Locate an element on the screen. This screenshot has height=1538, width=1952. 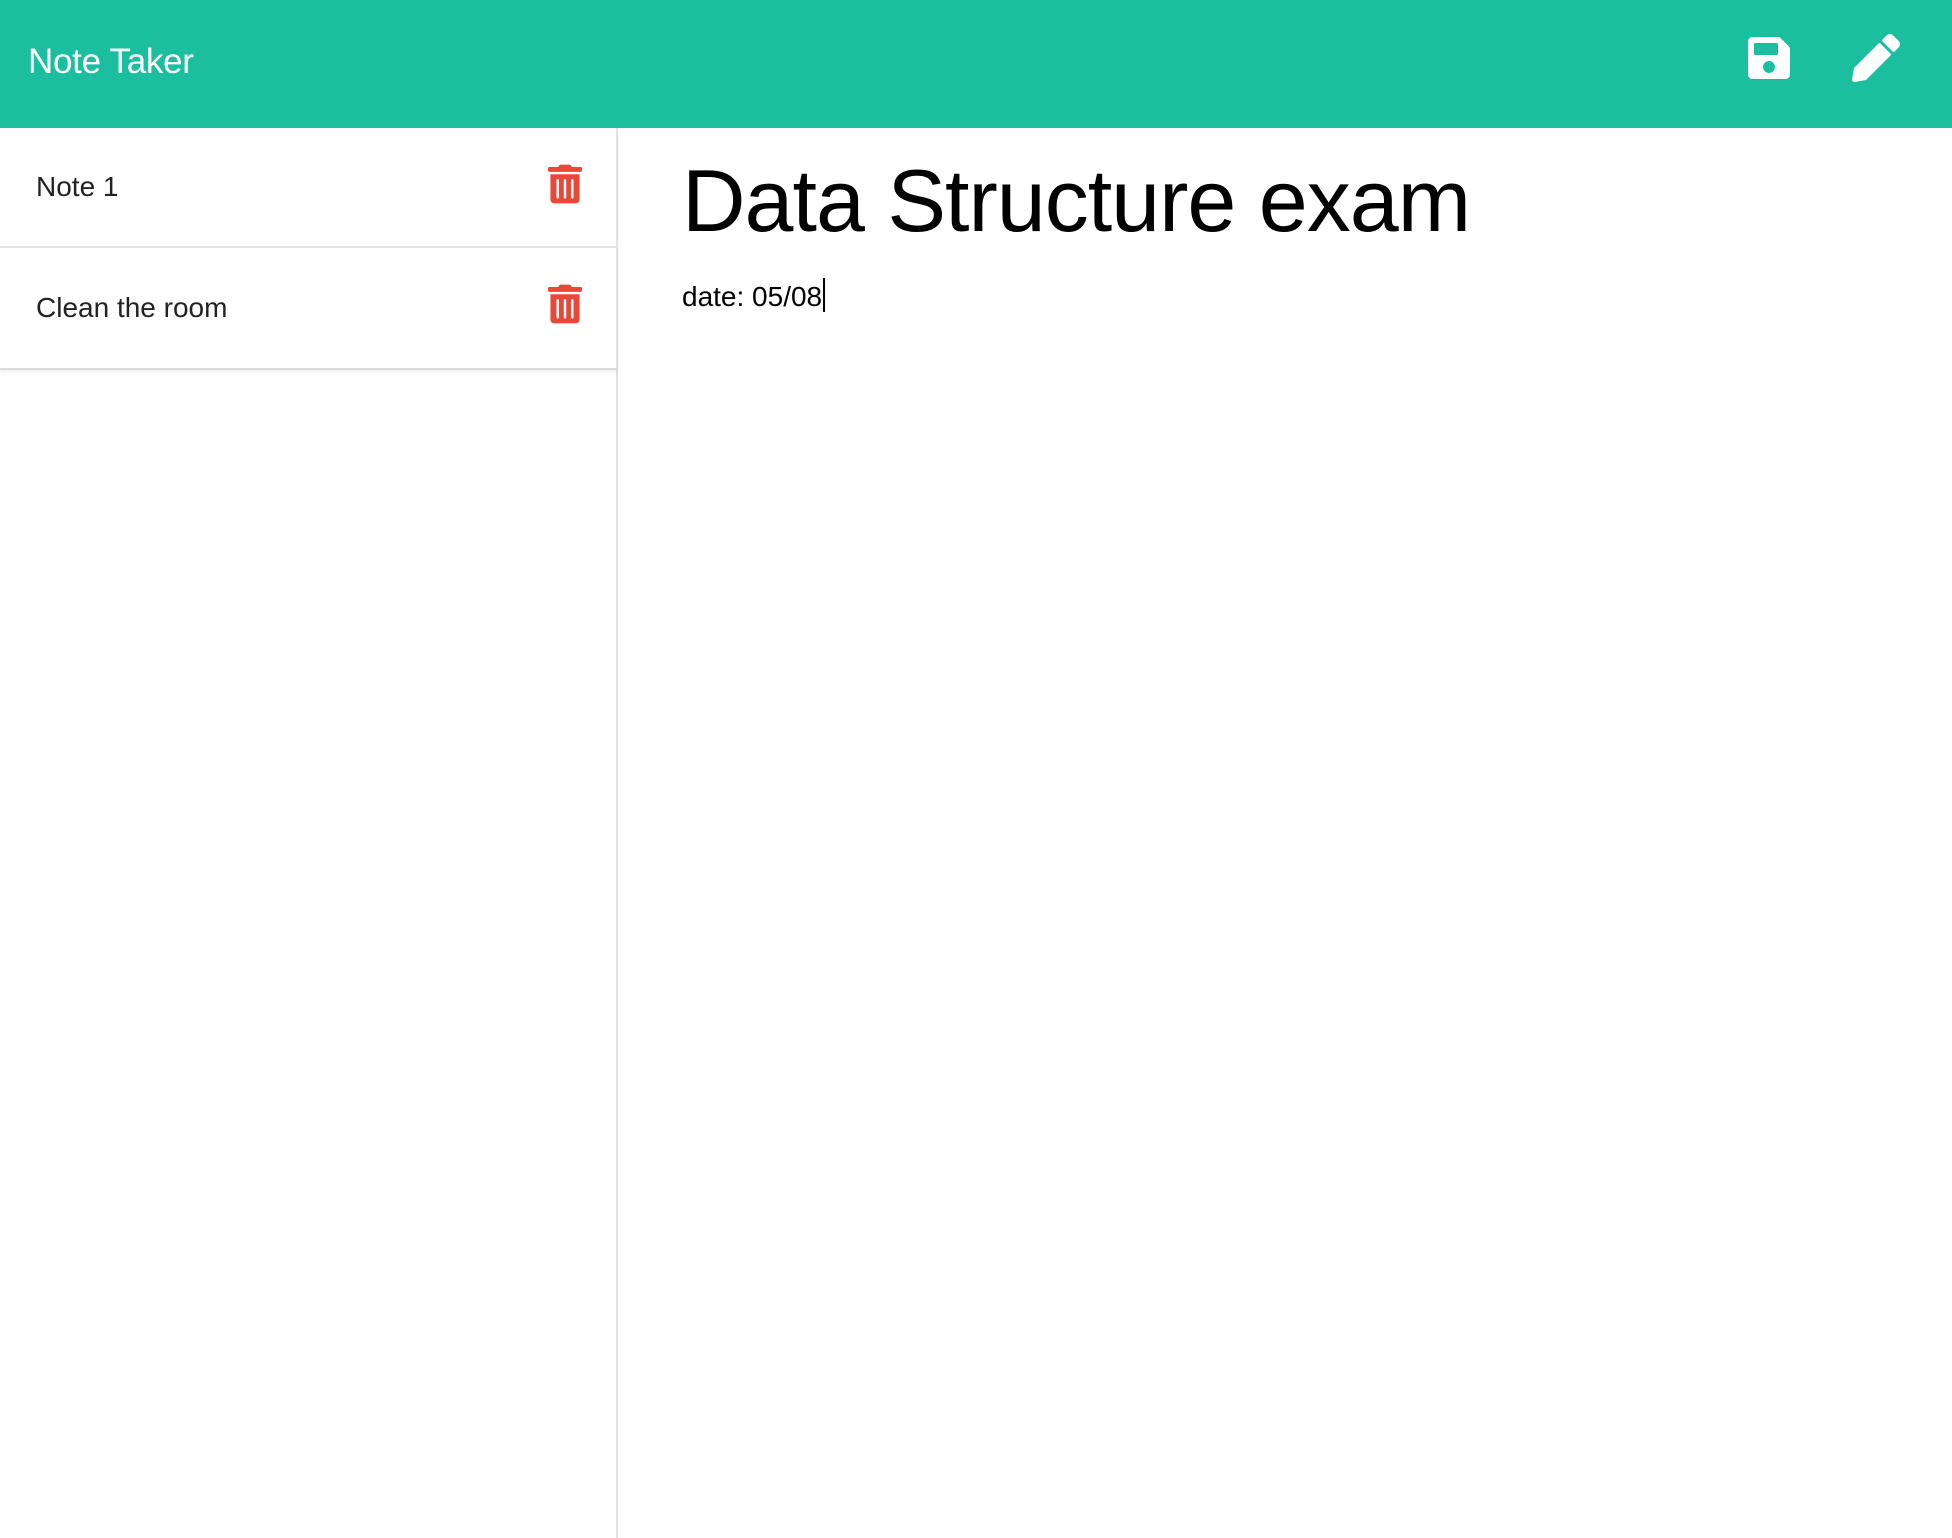
text-cursor is located at coordinates (824, 295).